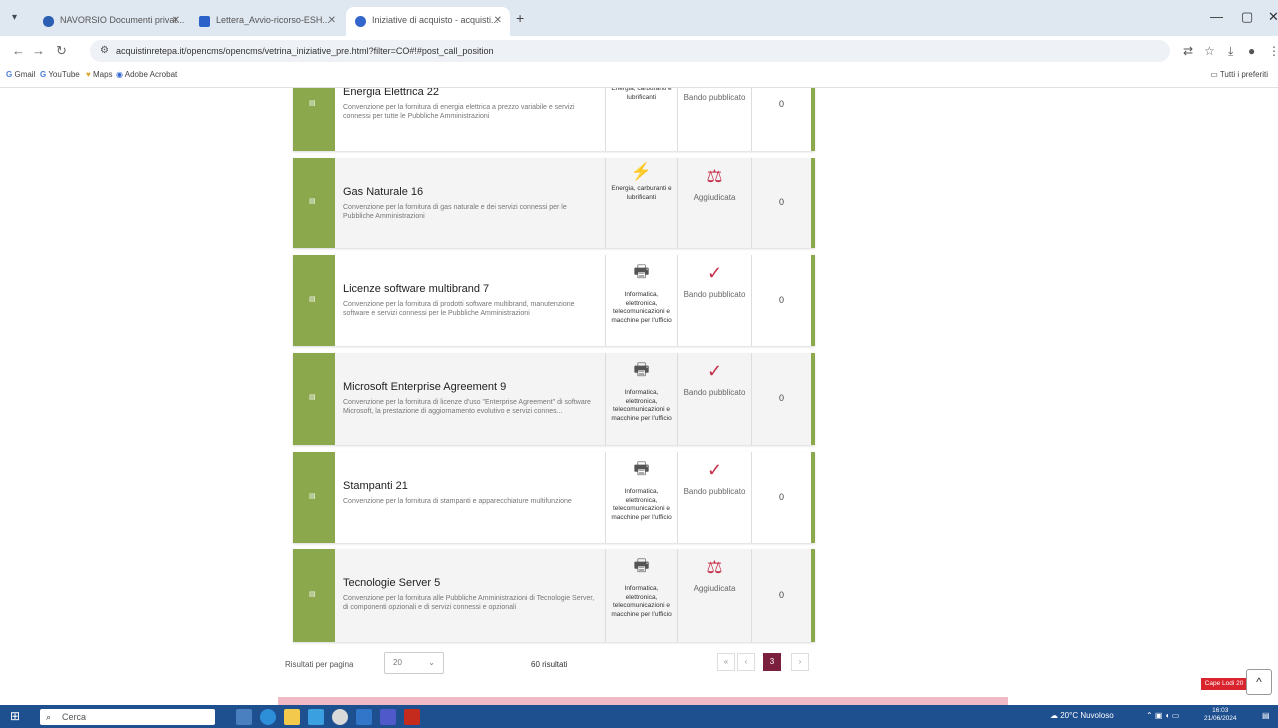 The width and height of the screenshot is (1278, 728). What do you see at coordinates (772, 662) in the screenshot?
I see `current-page-button: 3` at bounding box center [772, 662].